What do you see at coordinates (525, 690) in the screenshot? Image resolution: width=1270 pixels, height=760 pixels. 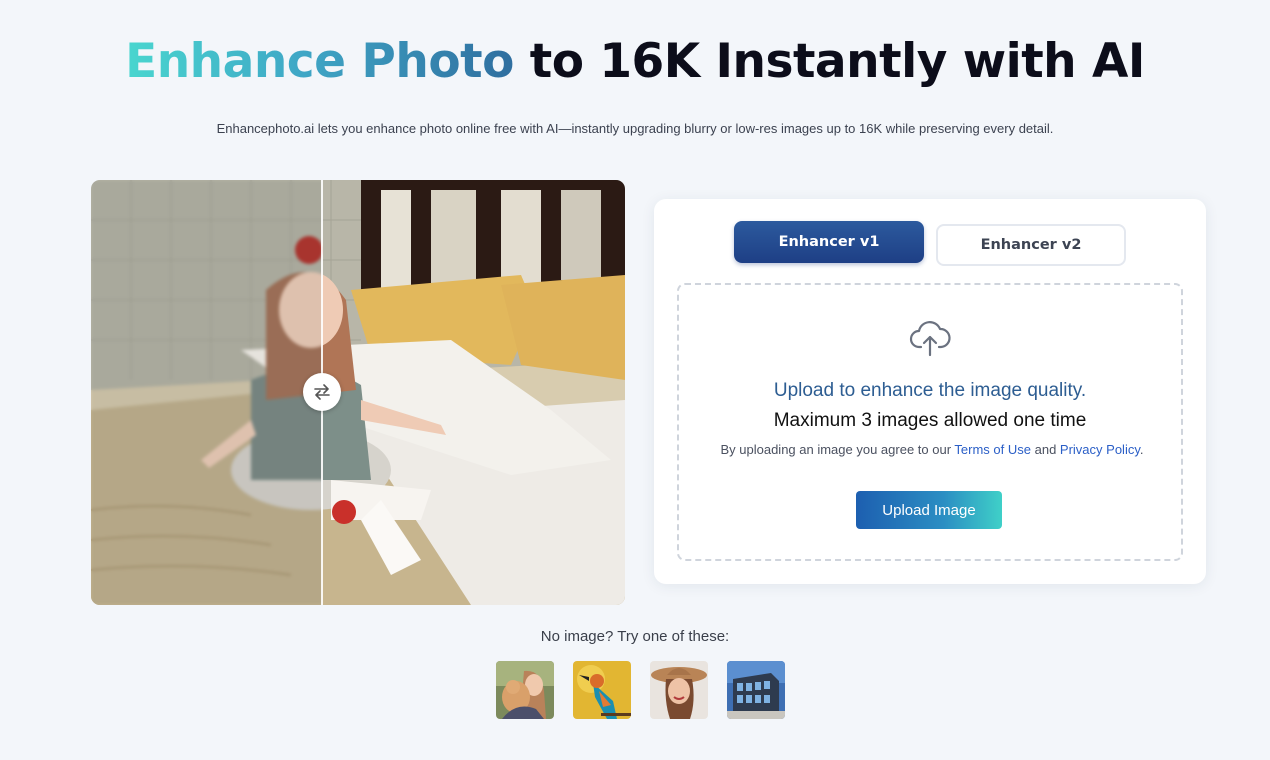 I see `sample-woman-with-cat` at bounding box center [525, 690].